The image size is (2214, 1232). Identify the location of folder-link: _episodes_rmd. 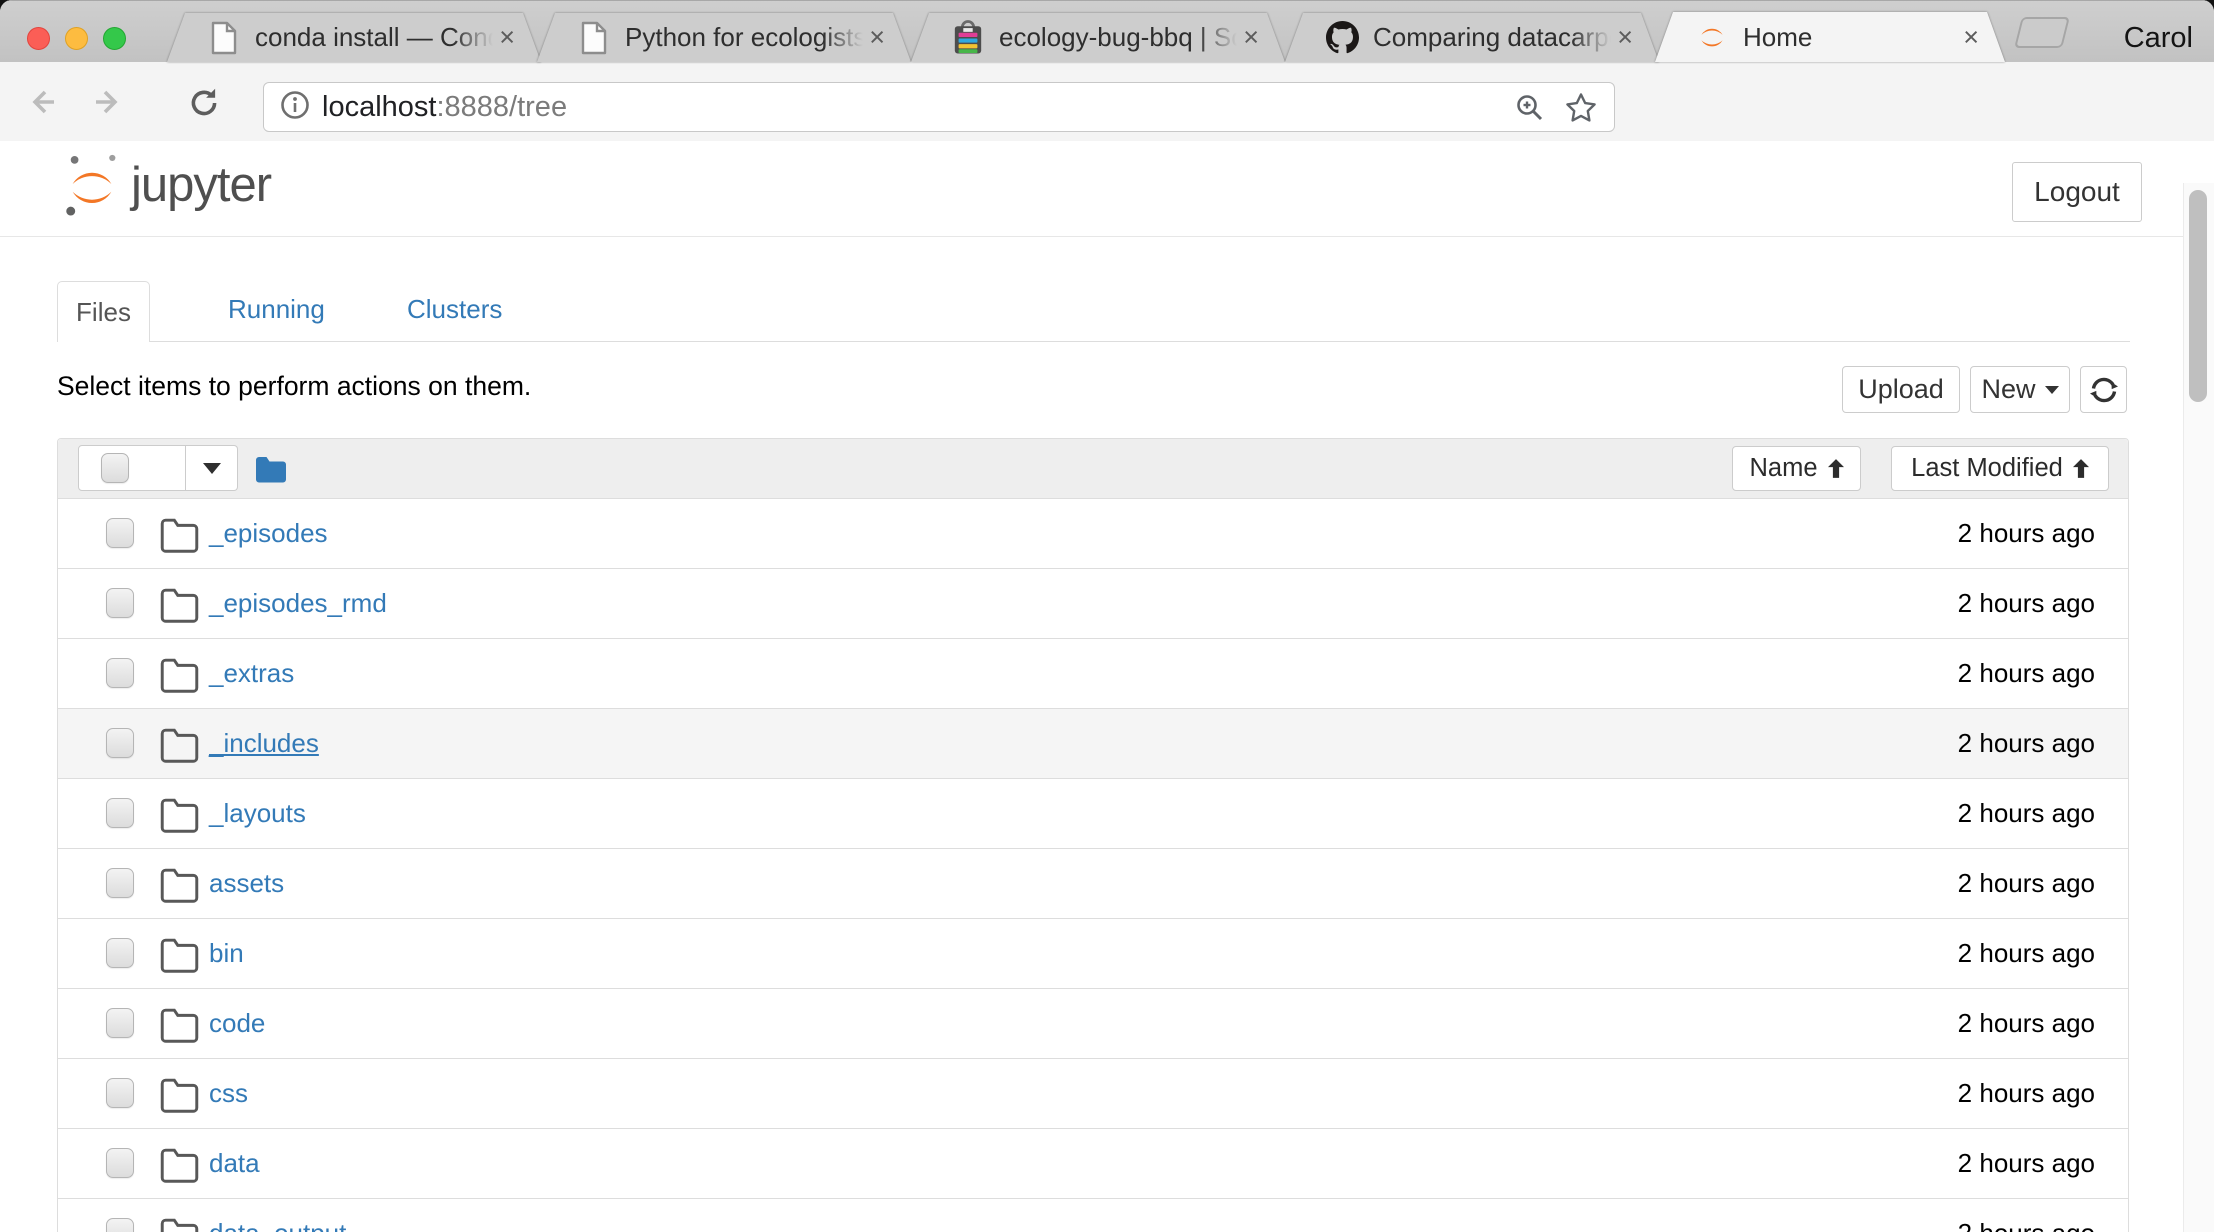
(298, 603).